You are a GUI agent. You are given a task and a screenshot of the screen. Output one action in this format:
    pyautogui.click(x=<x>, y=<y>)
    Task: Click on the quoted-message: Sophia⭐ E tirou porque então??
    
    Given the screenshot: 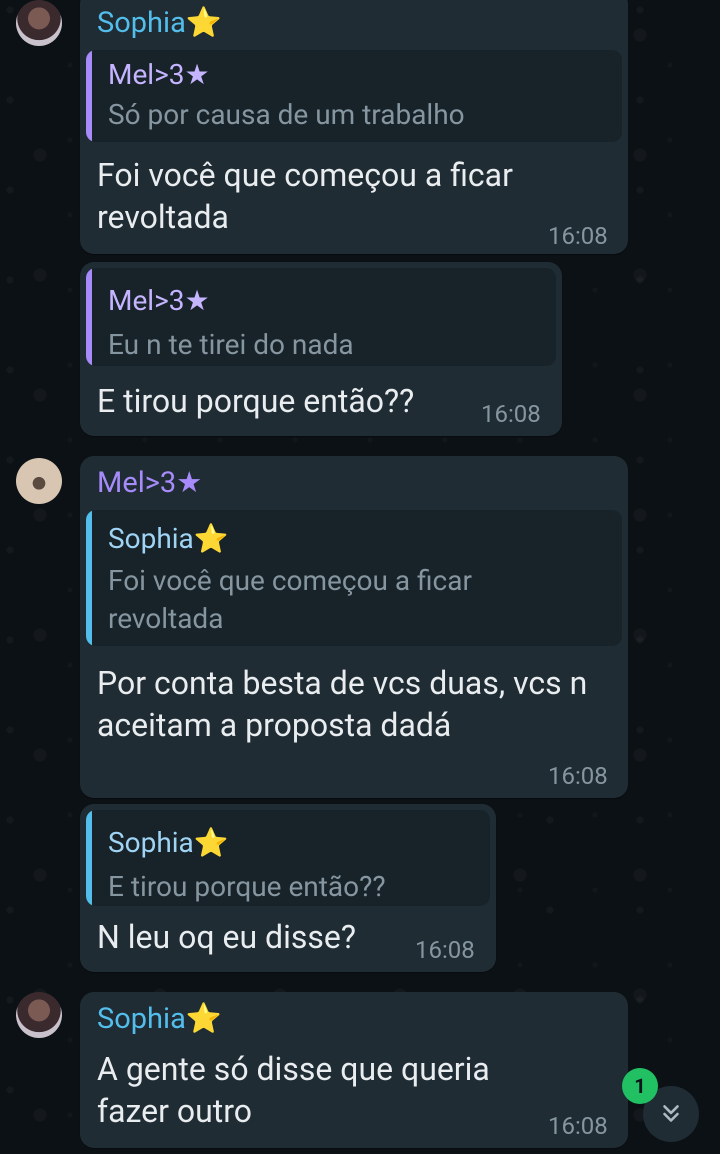 What is the action you would take?
    pyautogui.click(x=288, y=858)
    